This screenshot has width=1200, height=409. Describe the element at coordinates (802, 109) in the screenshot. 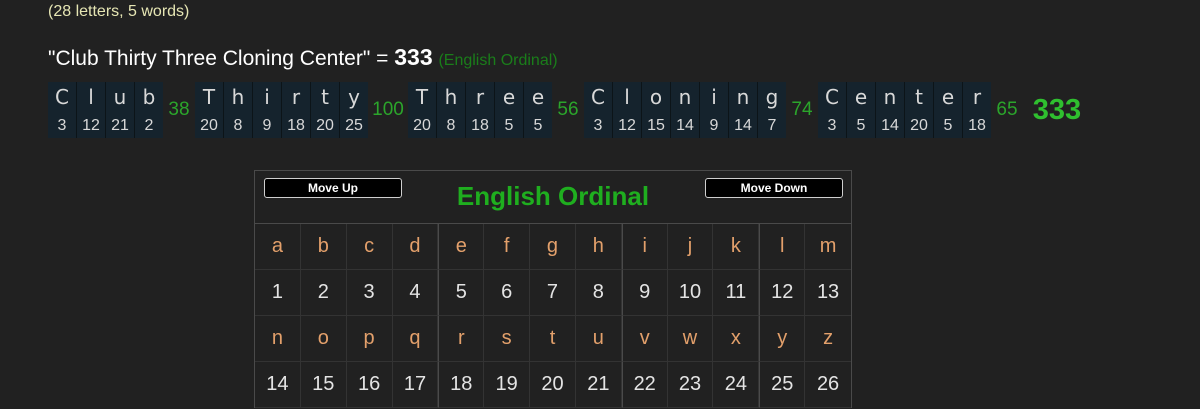

I see `word-sum: 74` at that location.